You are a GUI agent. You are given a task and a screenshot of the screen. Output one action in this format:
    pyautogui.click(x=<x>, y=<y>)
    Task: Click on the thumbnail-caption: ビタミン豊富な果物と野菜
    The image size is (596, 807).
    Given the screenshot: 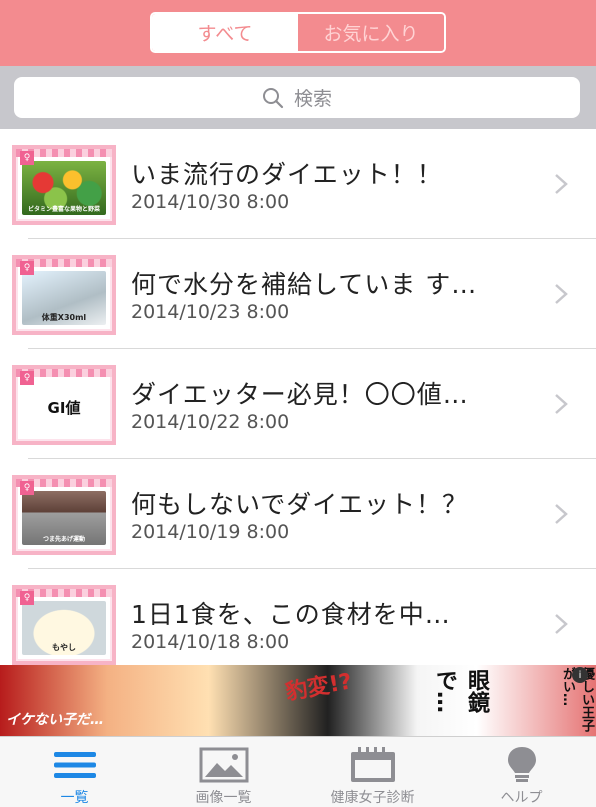 What is the action you would take?
    pyautogui.click(x=63, y=209)
    